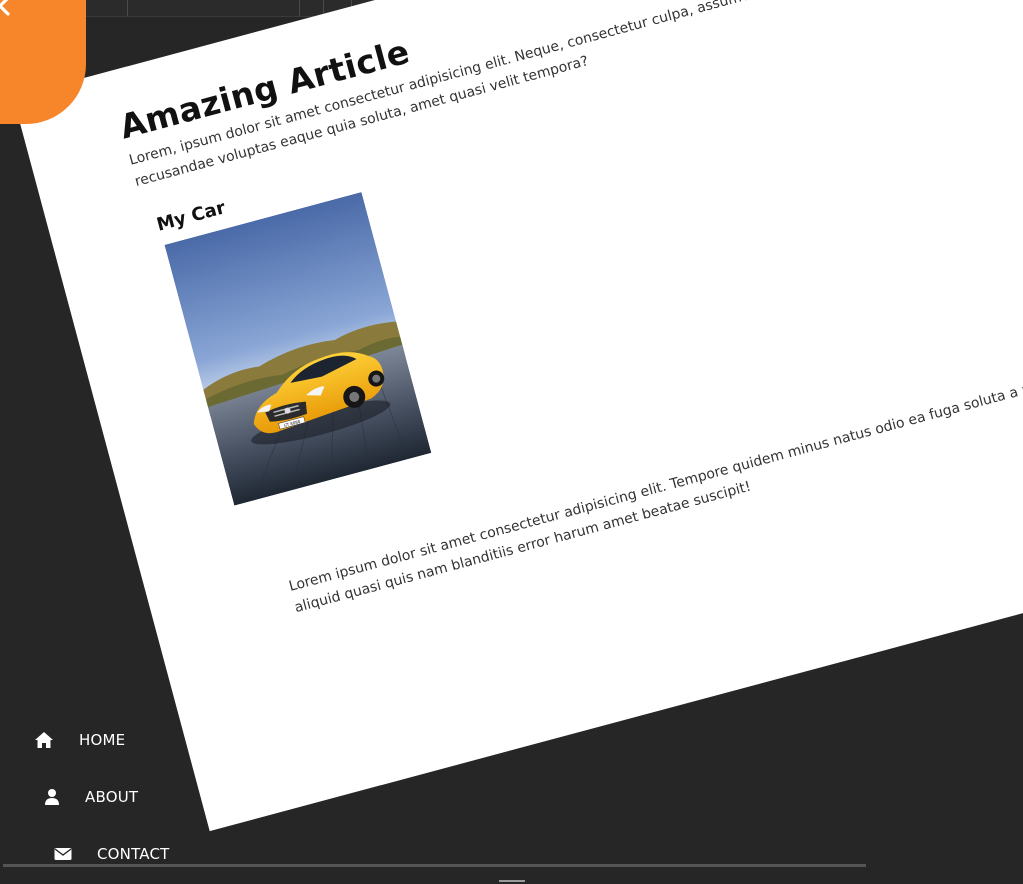 The image size is (1023, 884). I want to click on resize-handle, so click(512, 881).